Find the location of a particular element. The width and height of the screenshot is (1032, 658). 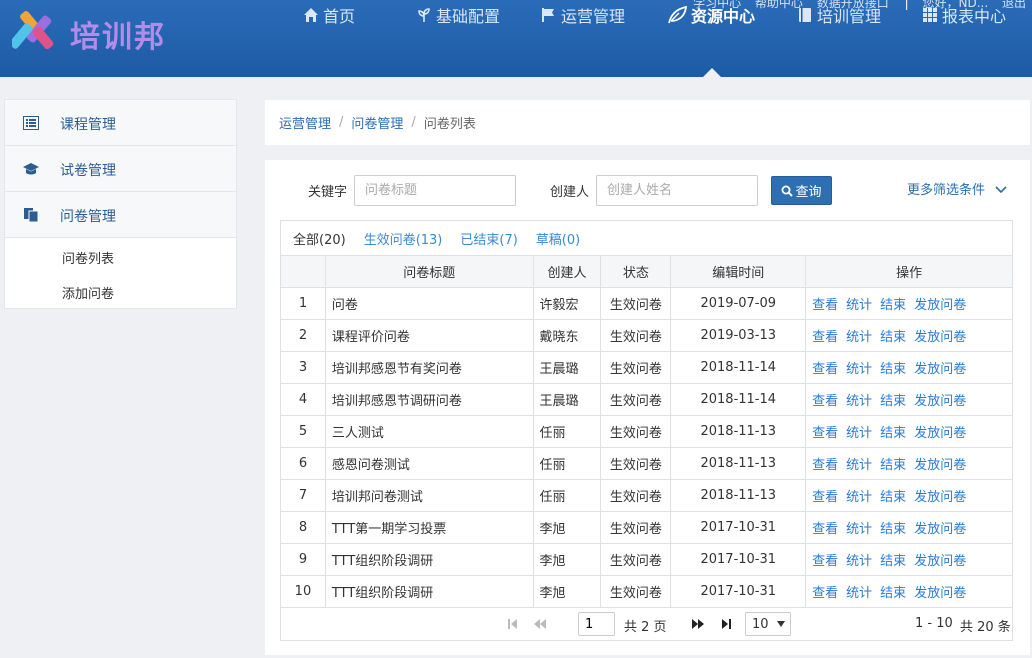

nav-basic-config: 基础配置 is located at coordinates (458, 15).